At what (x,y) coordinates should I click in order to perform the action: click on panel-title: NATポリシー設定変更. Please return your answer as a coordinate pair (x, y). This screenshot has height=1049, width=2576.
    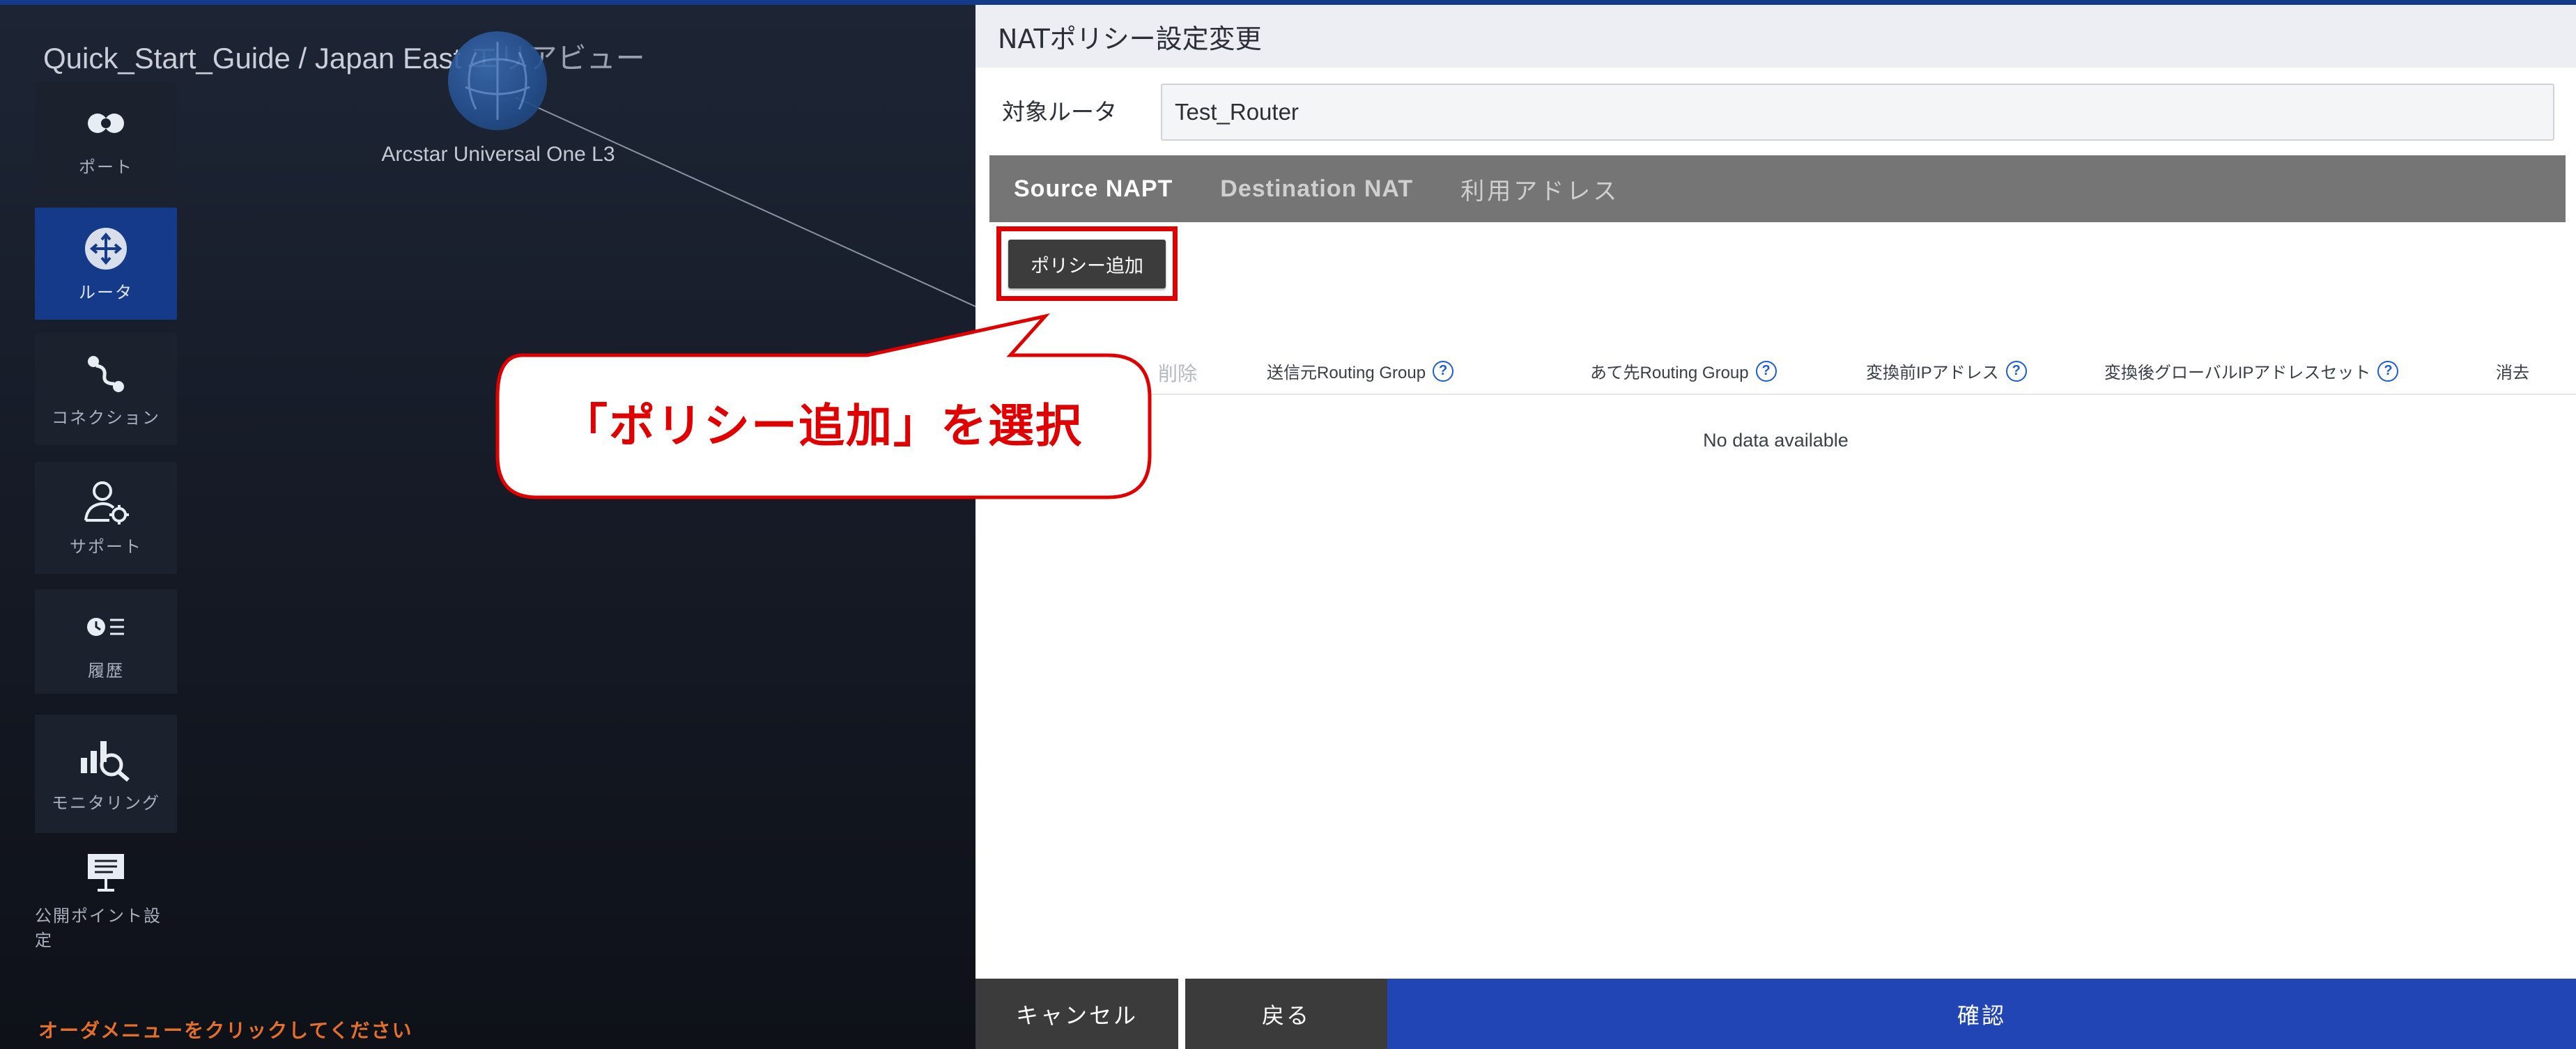
    Looking at the image, I should click on (1775, 37).